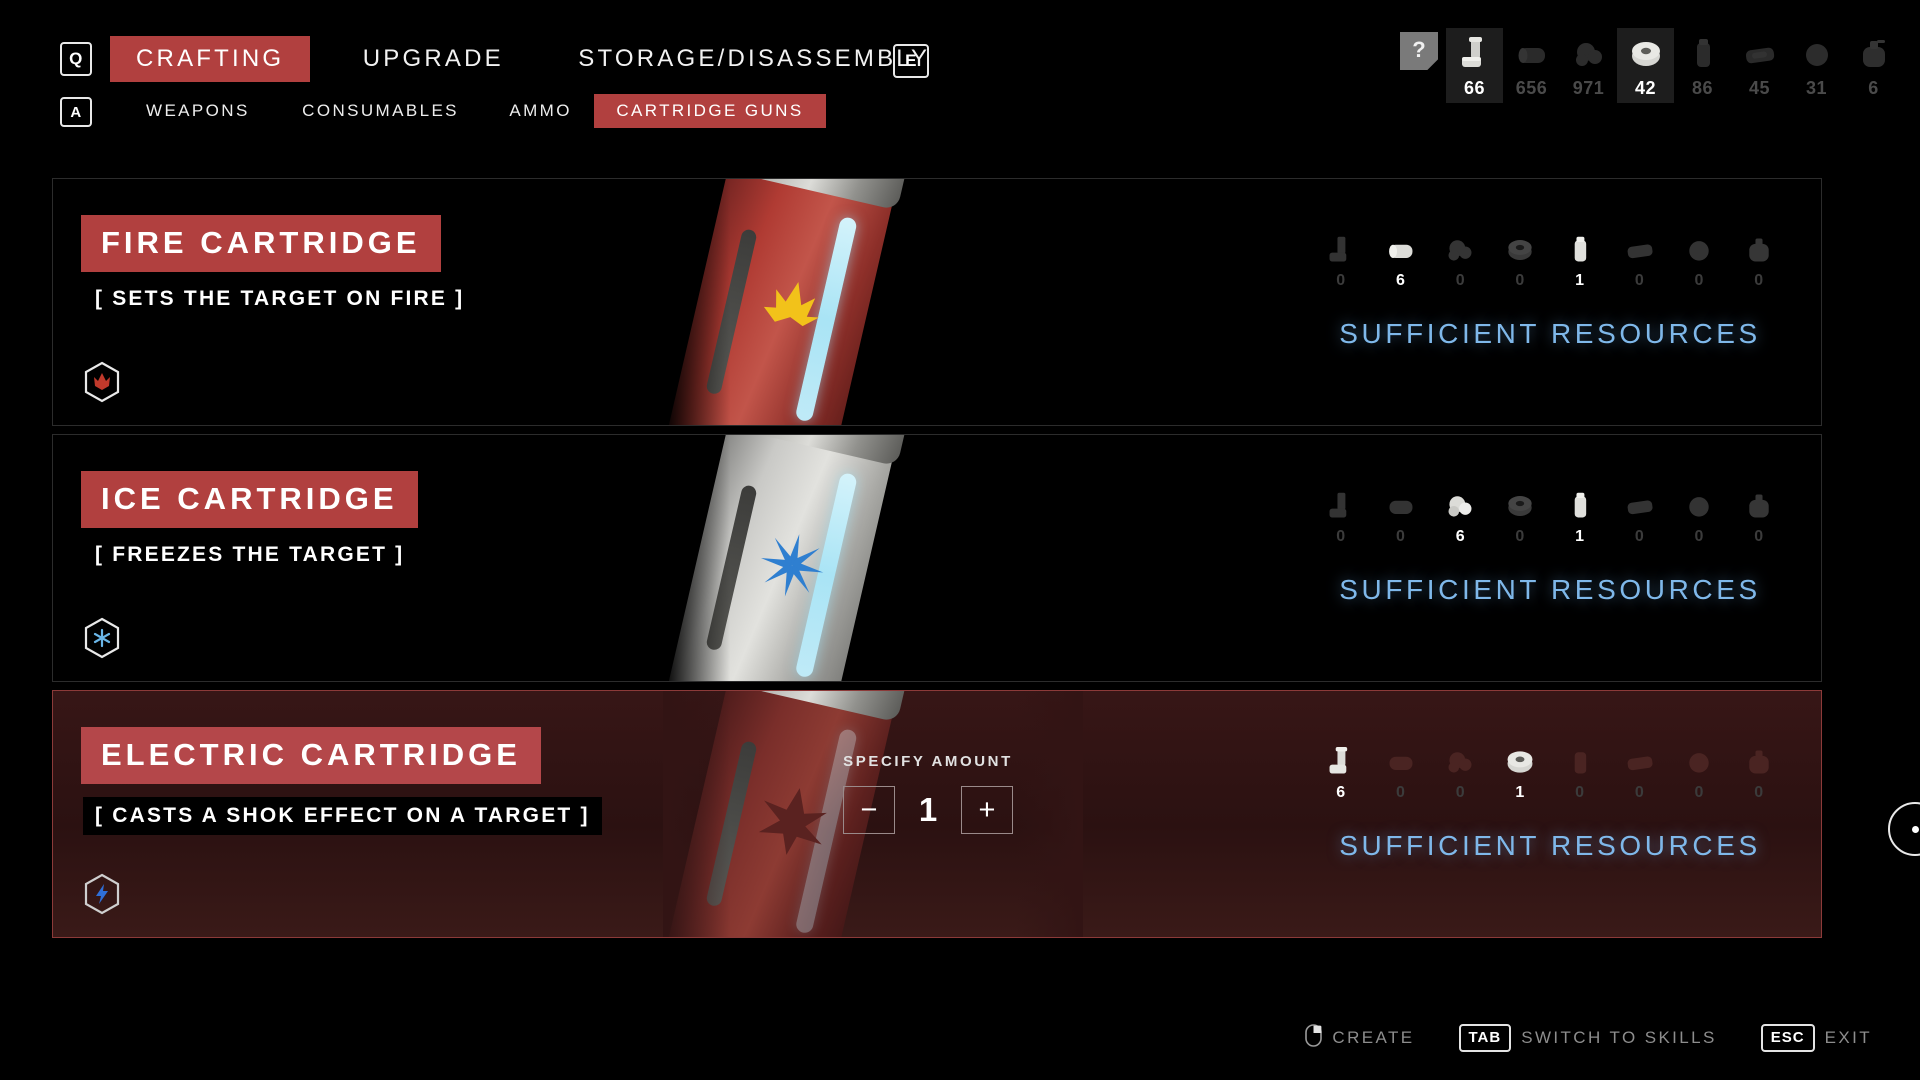 This screenshot has width=1920, height=1080. I want to click on tab-upgrade: UPGRADE, so click(433, 59).